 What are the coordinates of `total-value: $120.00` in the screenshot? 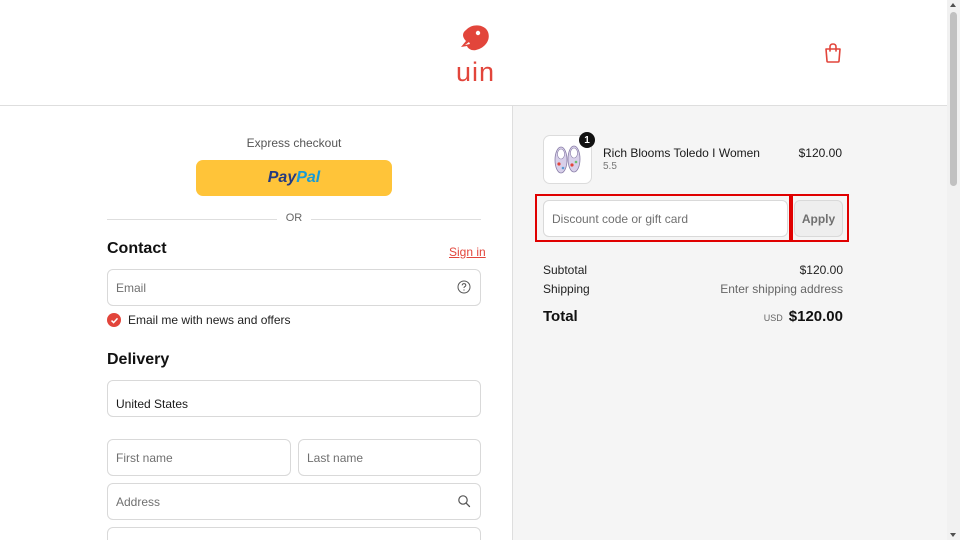 It's located at (815, 316).